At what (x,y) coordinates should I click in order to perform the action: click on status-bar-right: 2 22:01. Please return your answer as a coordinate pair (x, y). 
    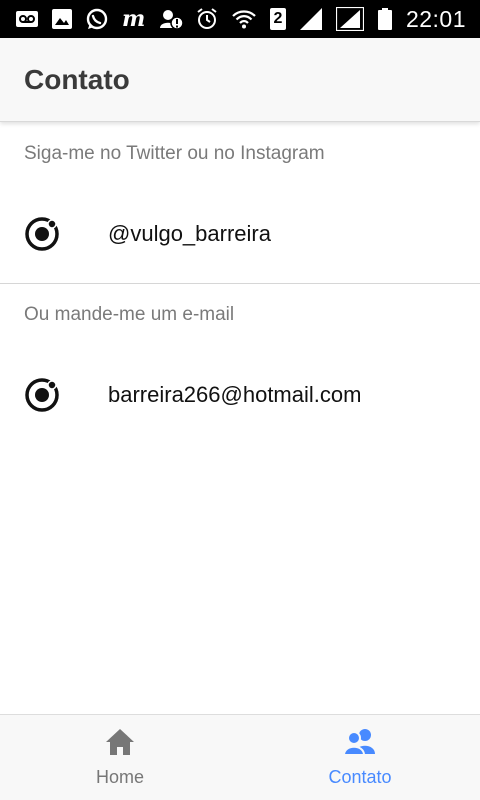
    Looking at the image, I should click on (331, 19).